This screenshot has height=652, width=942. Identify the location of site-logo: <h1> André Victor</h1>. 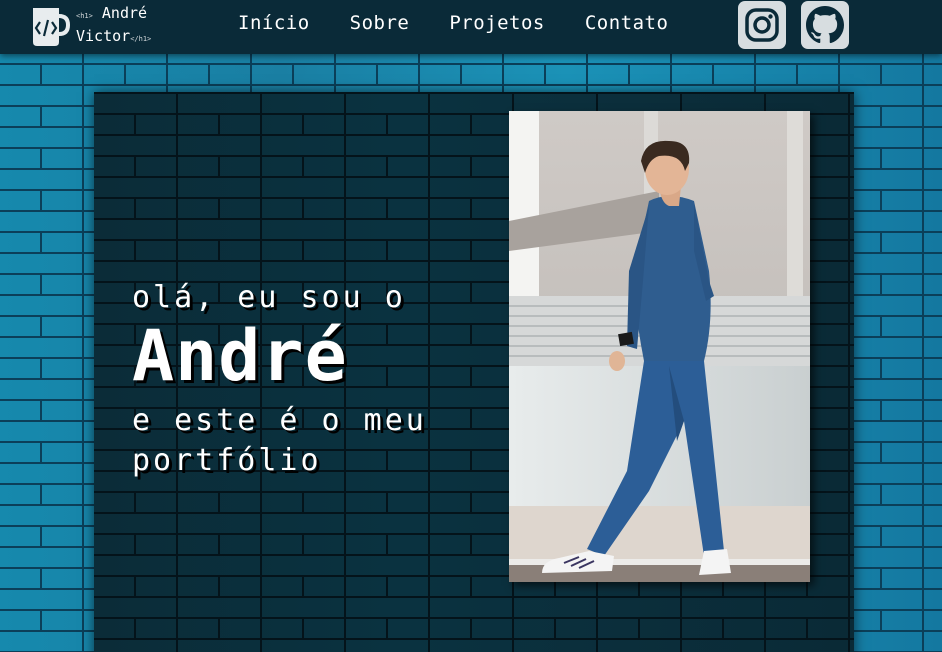
(90, 26).